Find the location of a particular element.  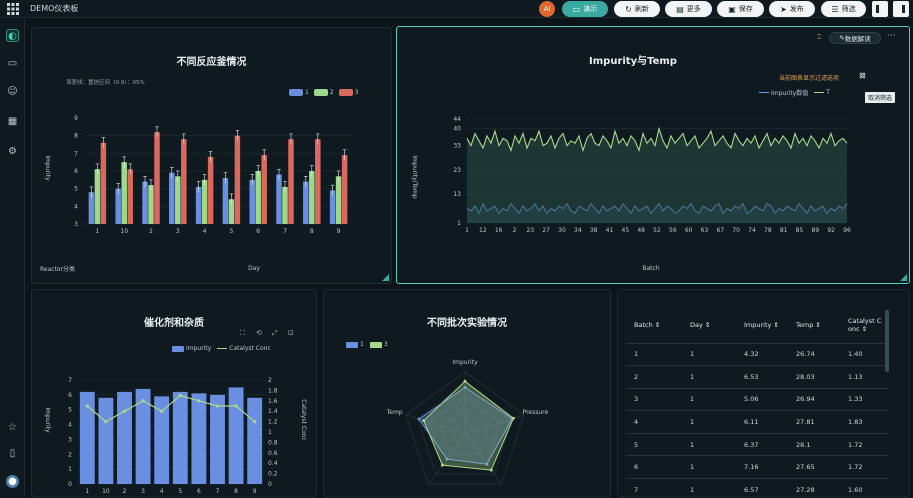

layout-toggle-right is located at coordinates (901, 9).